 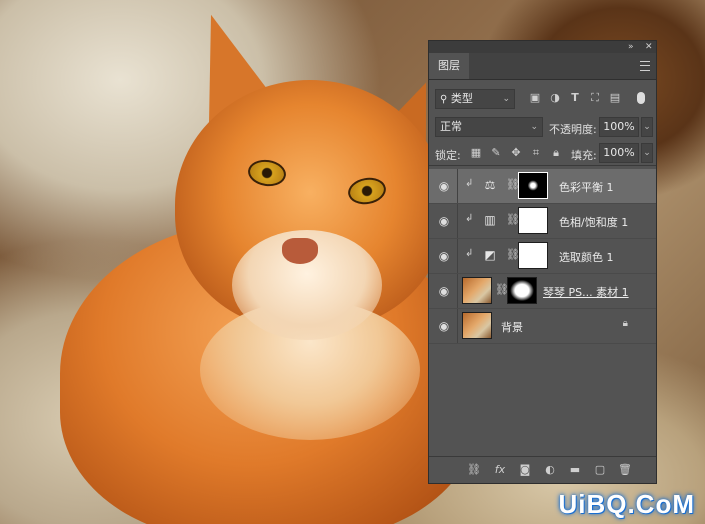 I want to click on lock-row: 锁定: ▦ ✎ ✥ ⌗ 🔒︎ 填充: 100% ⌄, so click(x=542, y=153).